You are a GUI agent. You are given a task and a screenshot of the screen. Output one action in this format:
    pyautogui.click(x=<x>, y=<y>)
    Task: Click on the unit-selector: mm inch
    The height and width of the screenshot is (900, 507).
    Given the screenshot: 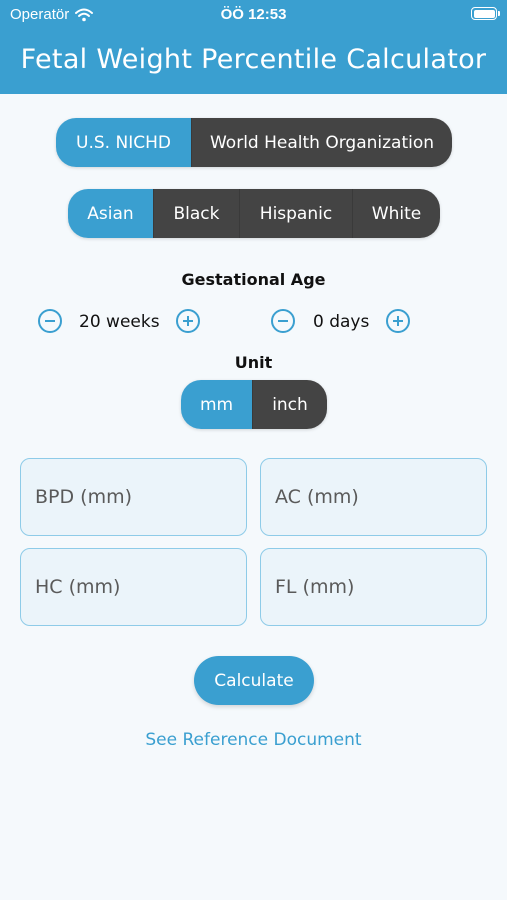 What is the action you would take?
    pyautogui.click(x=254, y=404)
    